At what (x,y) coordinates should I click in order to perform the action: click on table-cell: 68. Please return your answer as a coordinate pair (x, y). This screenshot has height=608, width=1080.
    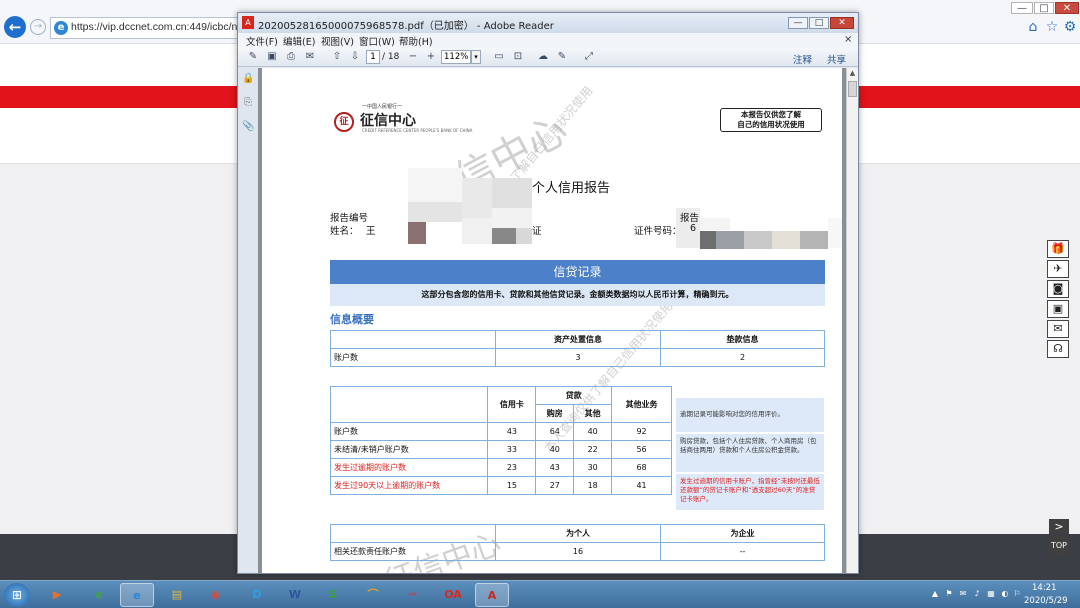
    Looking at the image, I should click on (641, 467).